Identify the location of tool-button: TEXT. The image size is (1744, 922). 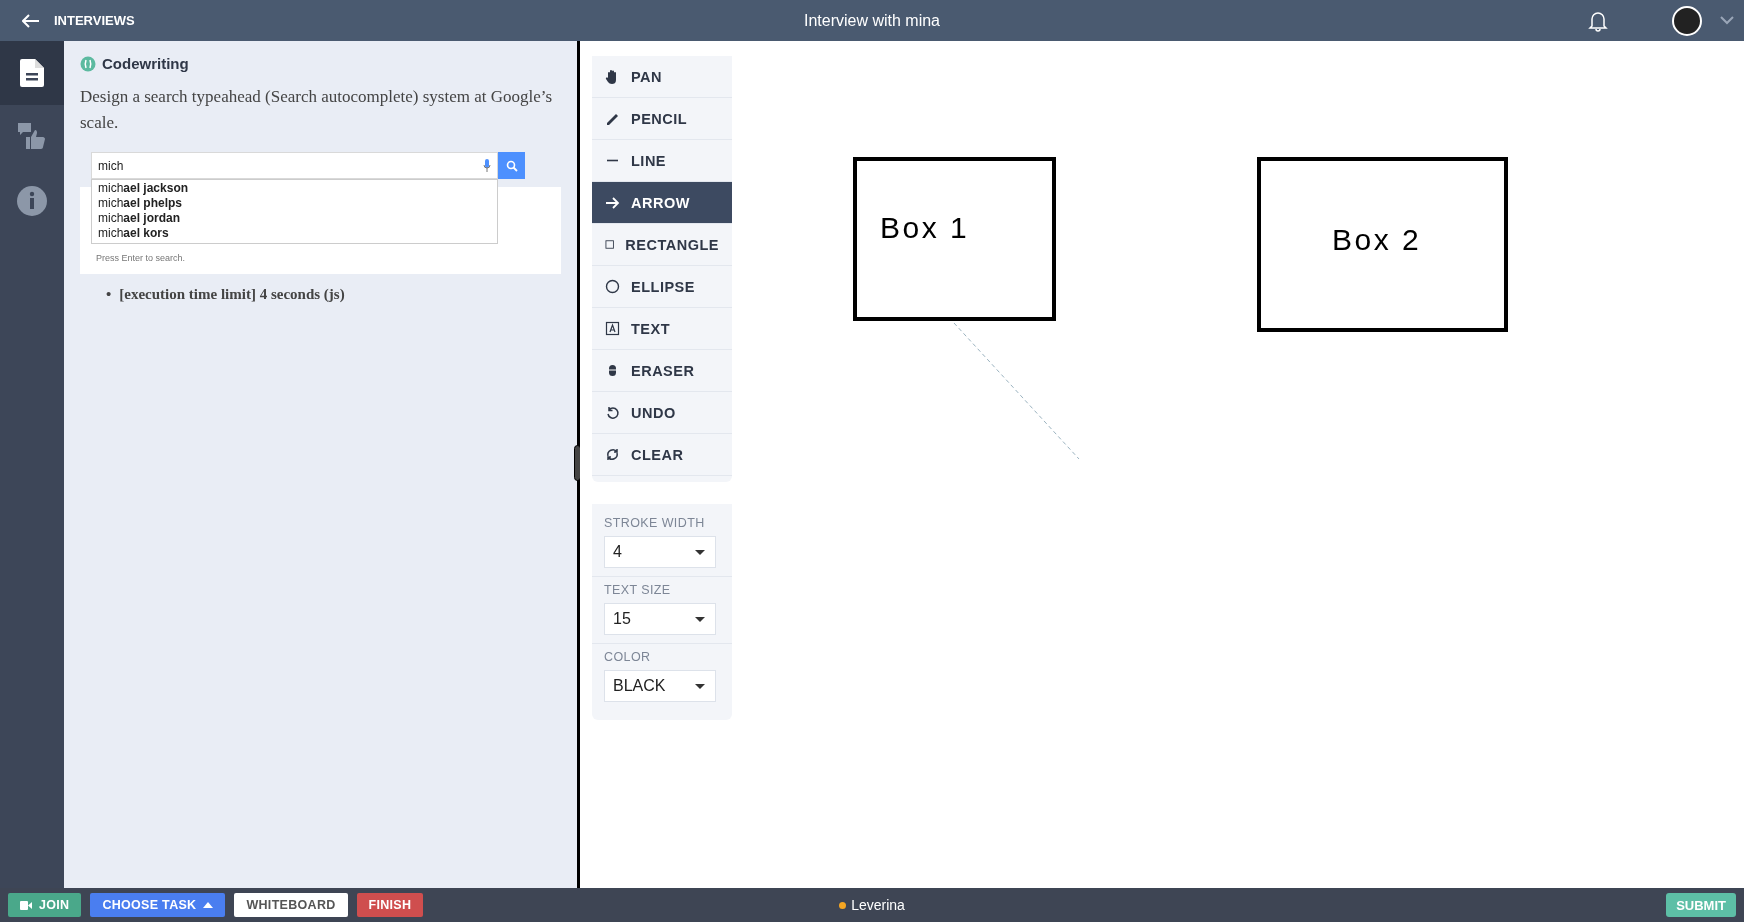
(662, 329).